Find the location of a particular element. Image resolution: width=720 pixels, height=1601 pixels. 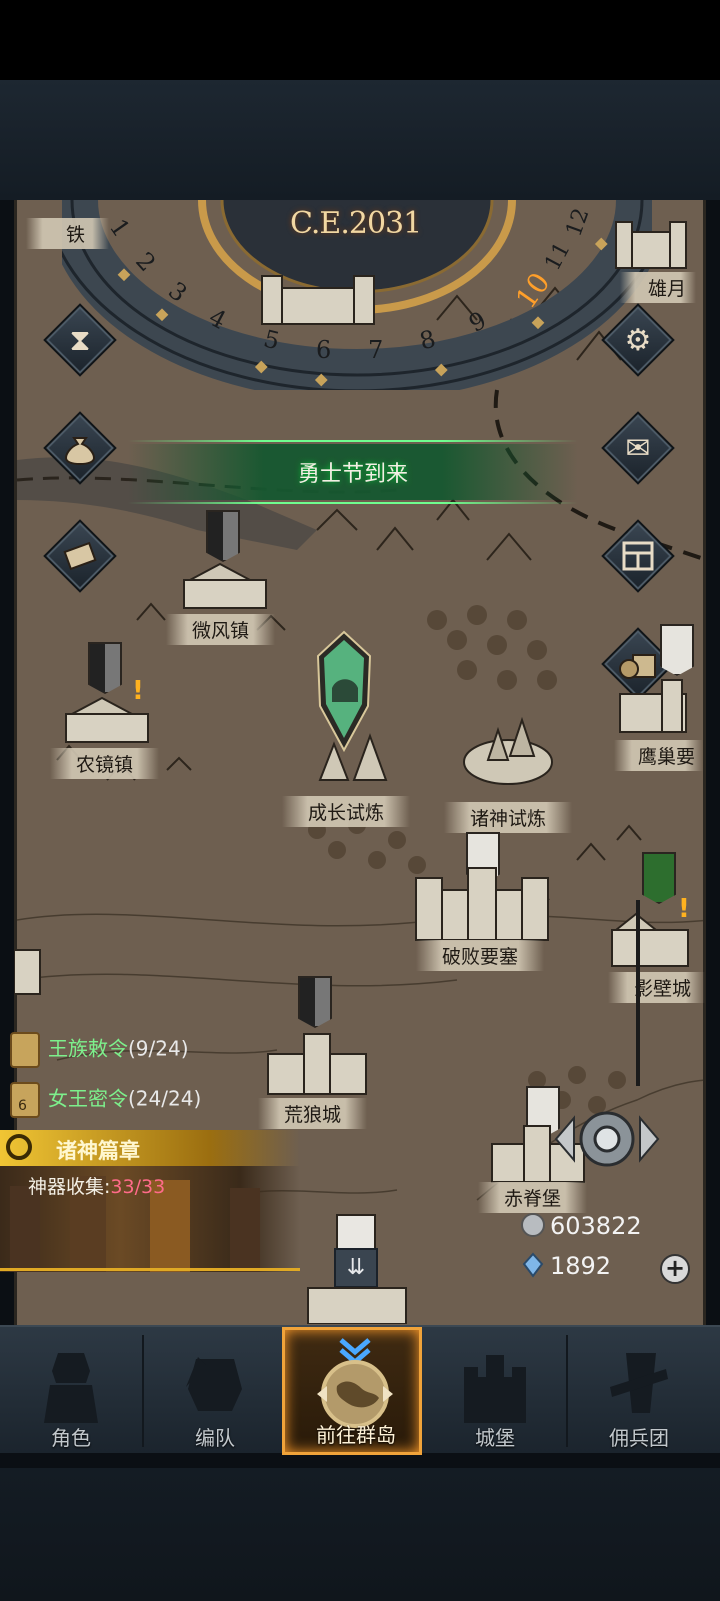

location-label: 影壁城 is located at coordinates (657, 987).